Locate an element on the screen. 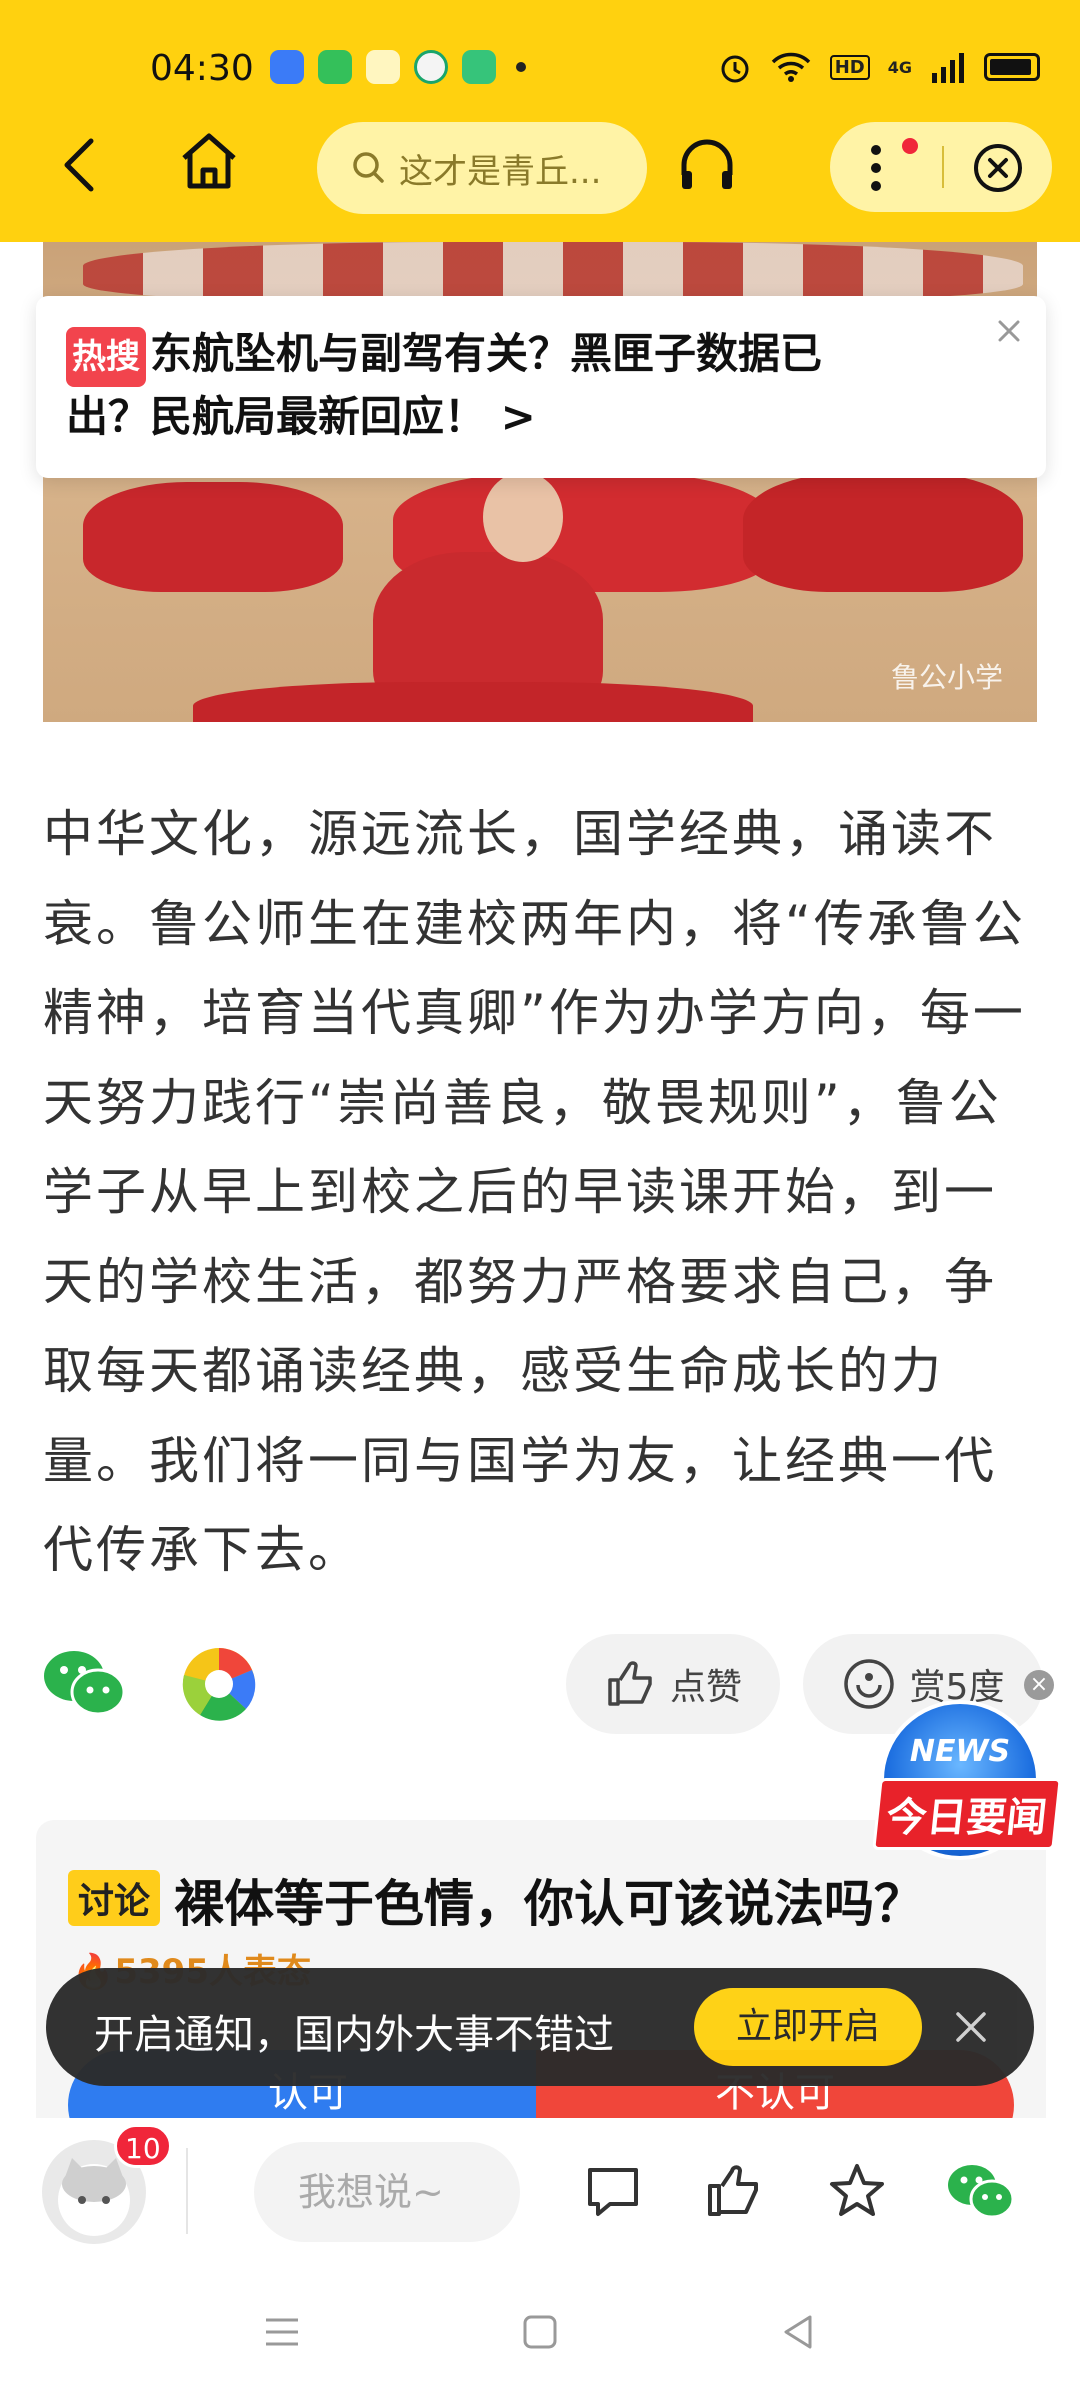 The image size is (1080, 2400). notification-toast: 开启通知，国内外大事不错过 立即开启 is located at coordinates (540, 2027).